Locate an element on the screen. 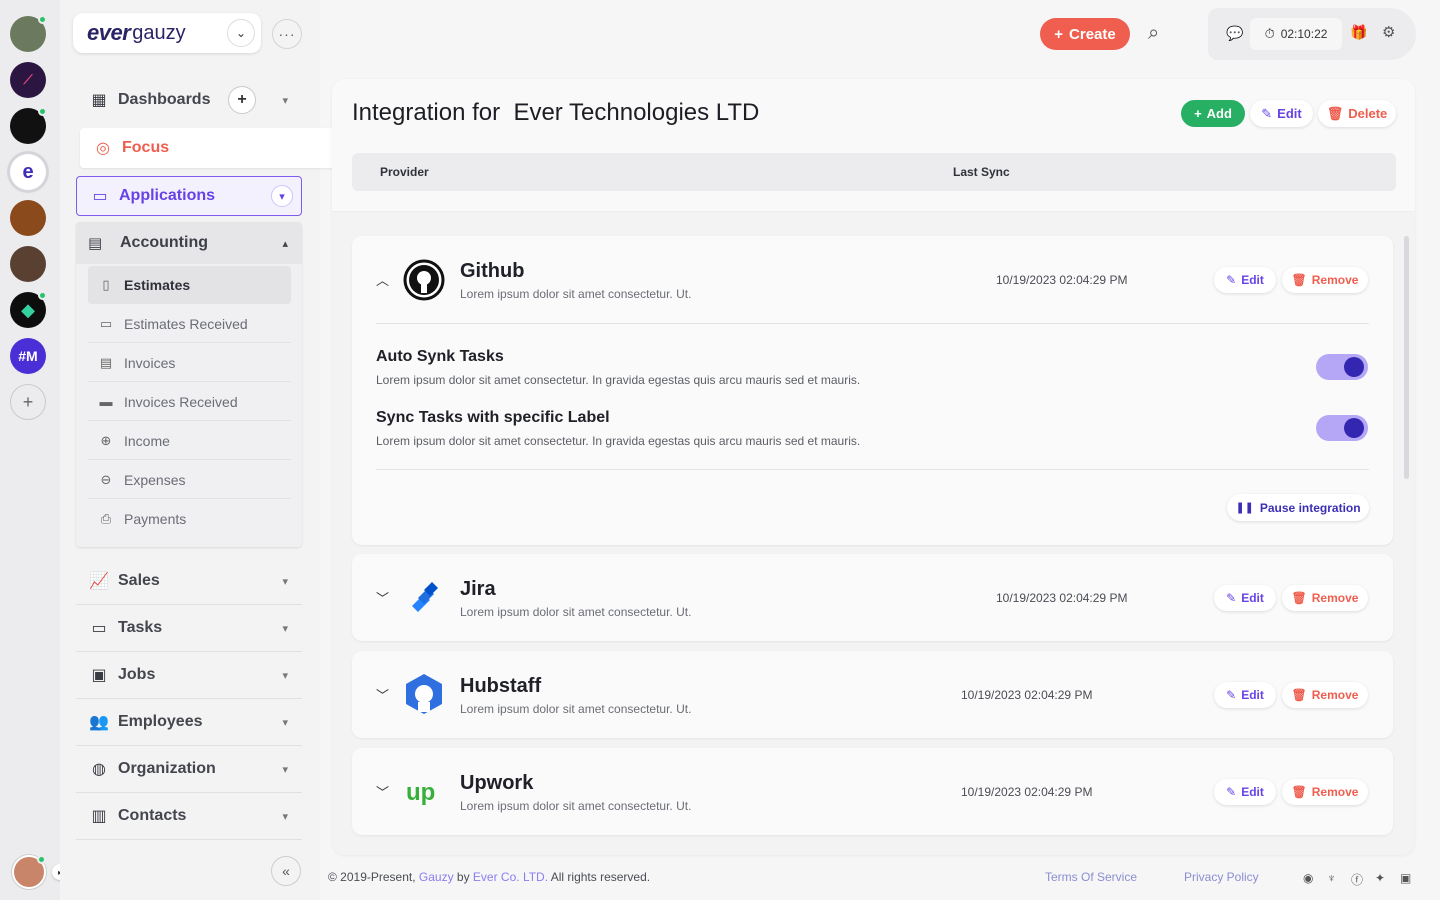 This screenshot has width=1440, height=900. add-dashboard-button: + is located at coordinates (242, 100).